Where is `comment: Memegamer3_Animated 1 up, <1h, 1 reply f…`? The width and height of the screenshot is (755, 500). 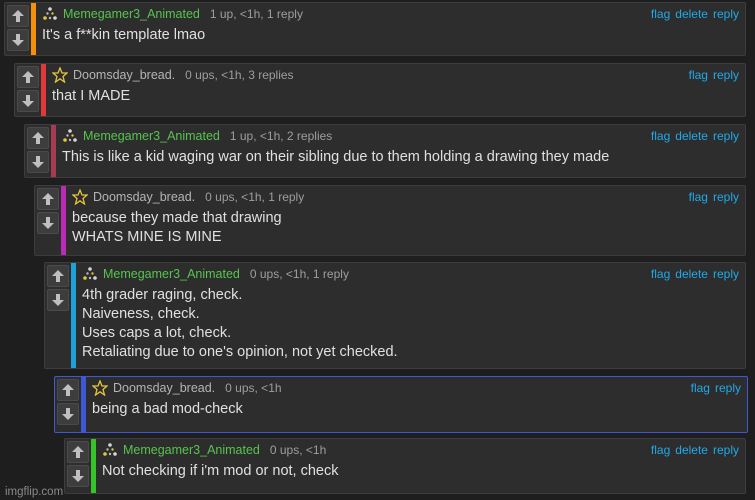 comment: Memegamer3_Animated 1 up, <1h, 1 reply f… is located at coordinates (375, 29).